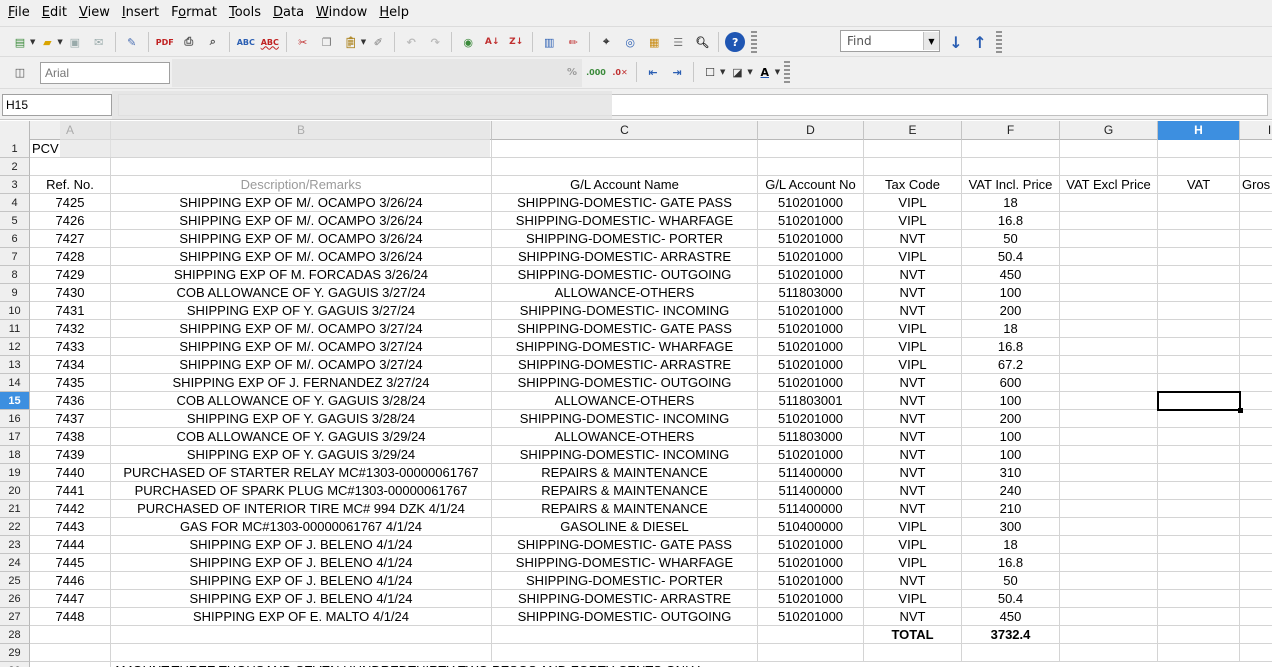  I want to click on row-header: 8, so click(15, 275).